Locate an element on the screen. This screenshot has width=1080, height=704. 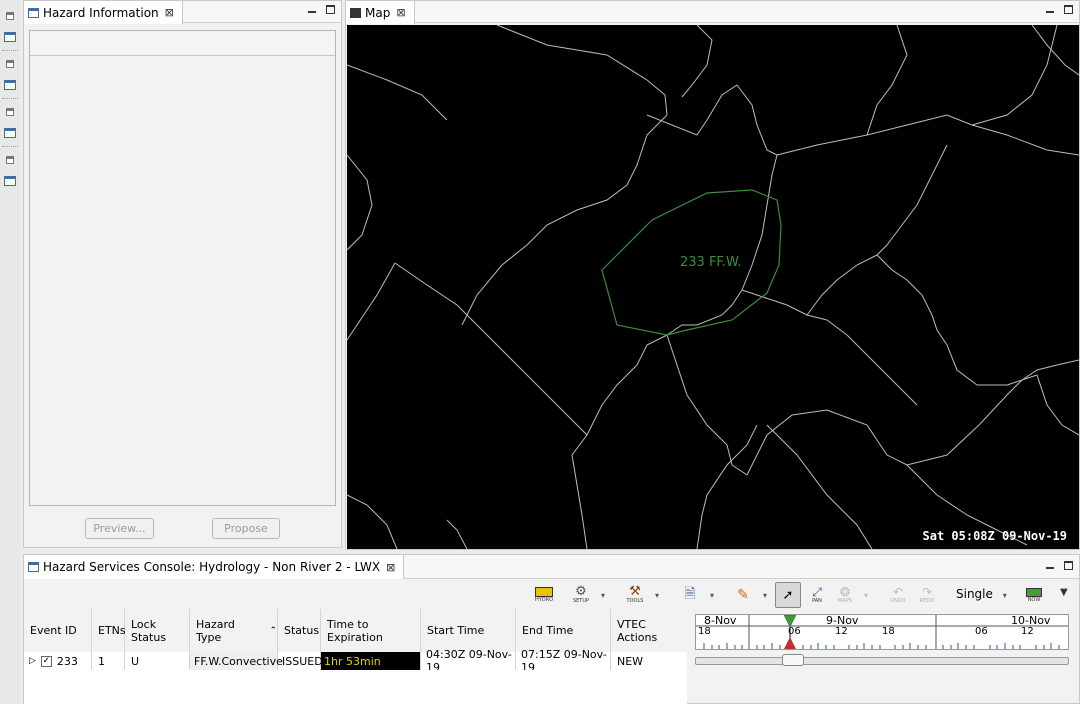
column-header: Time to Expiration is located at coordinates (371, 630).